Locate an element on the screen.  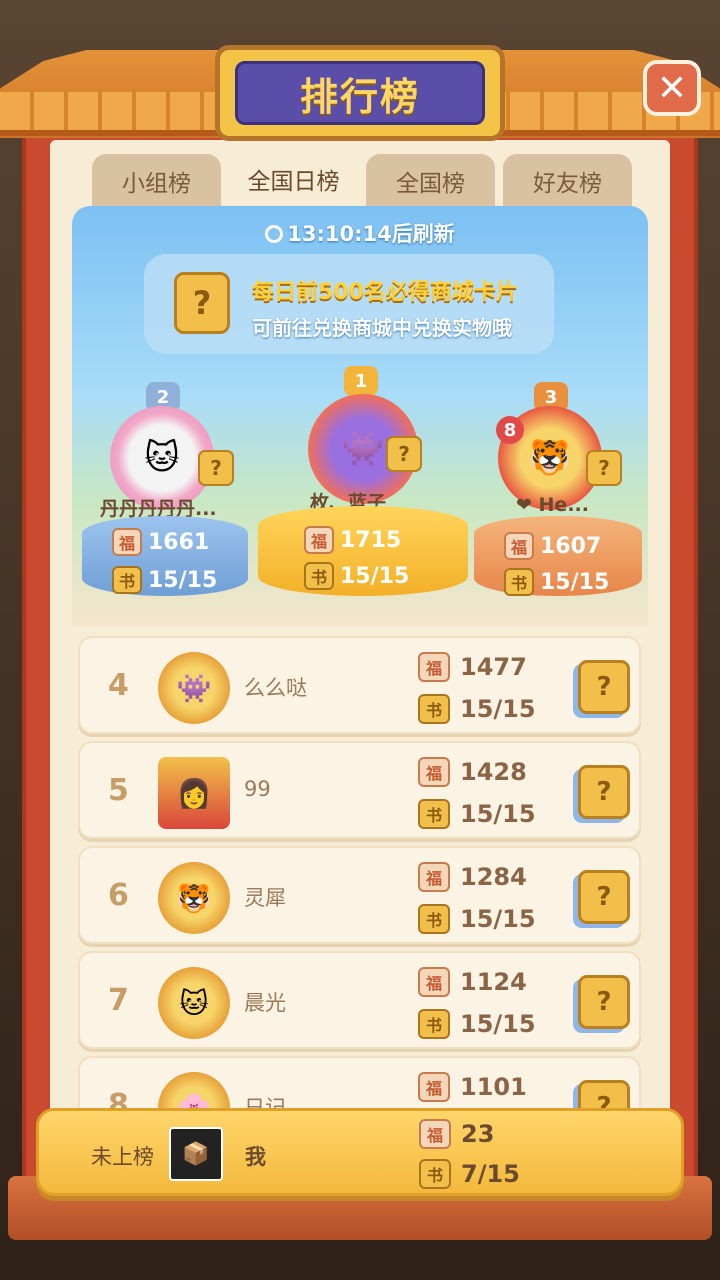
score: 福 1101 is located at coordinates (472, 1087).